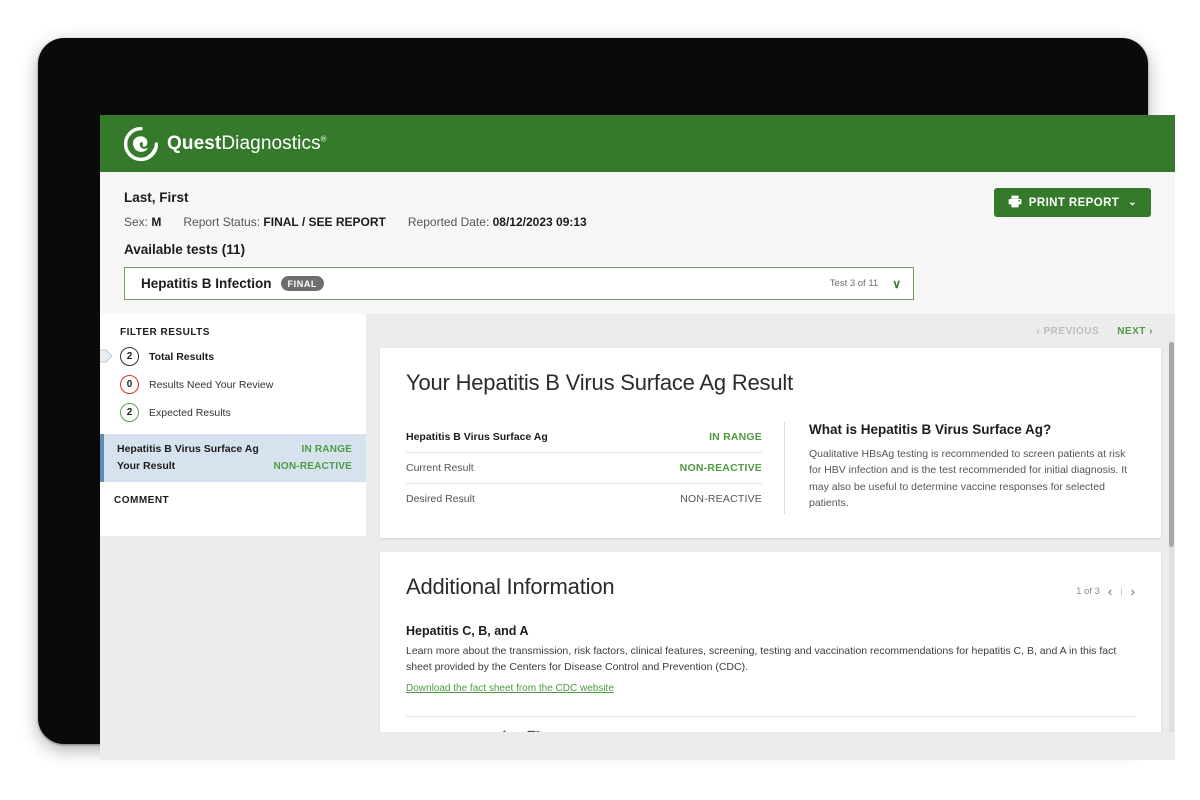  I want to click on test-selector-title: Hepatitis B Infection, so click(206, 283).